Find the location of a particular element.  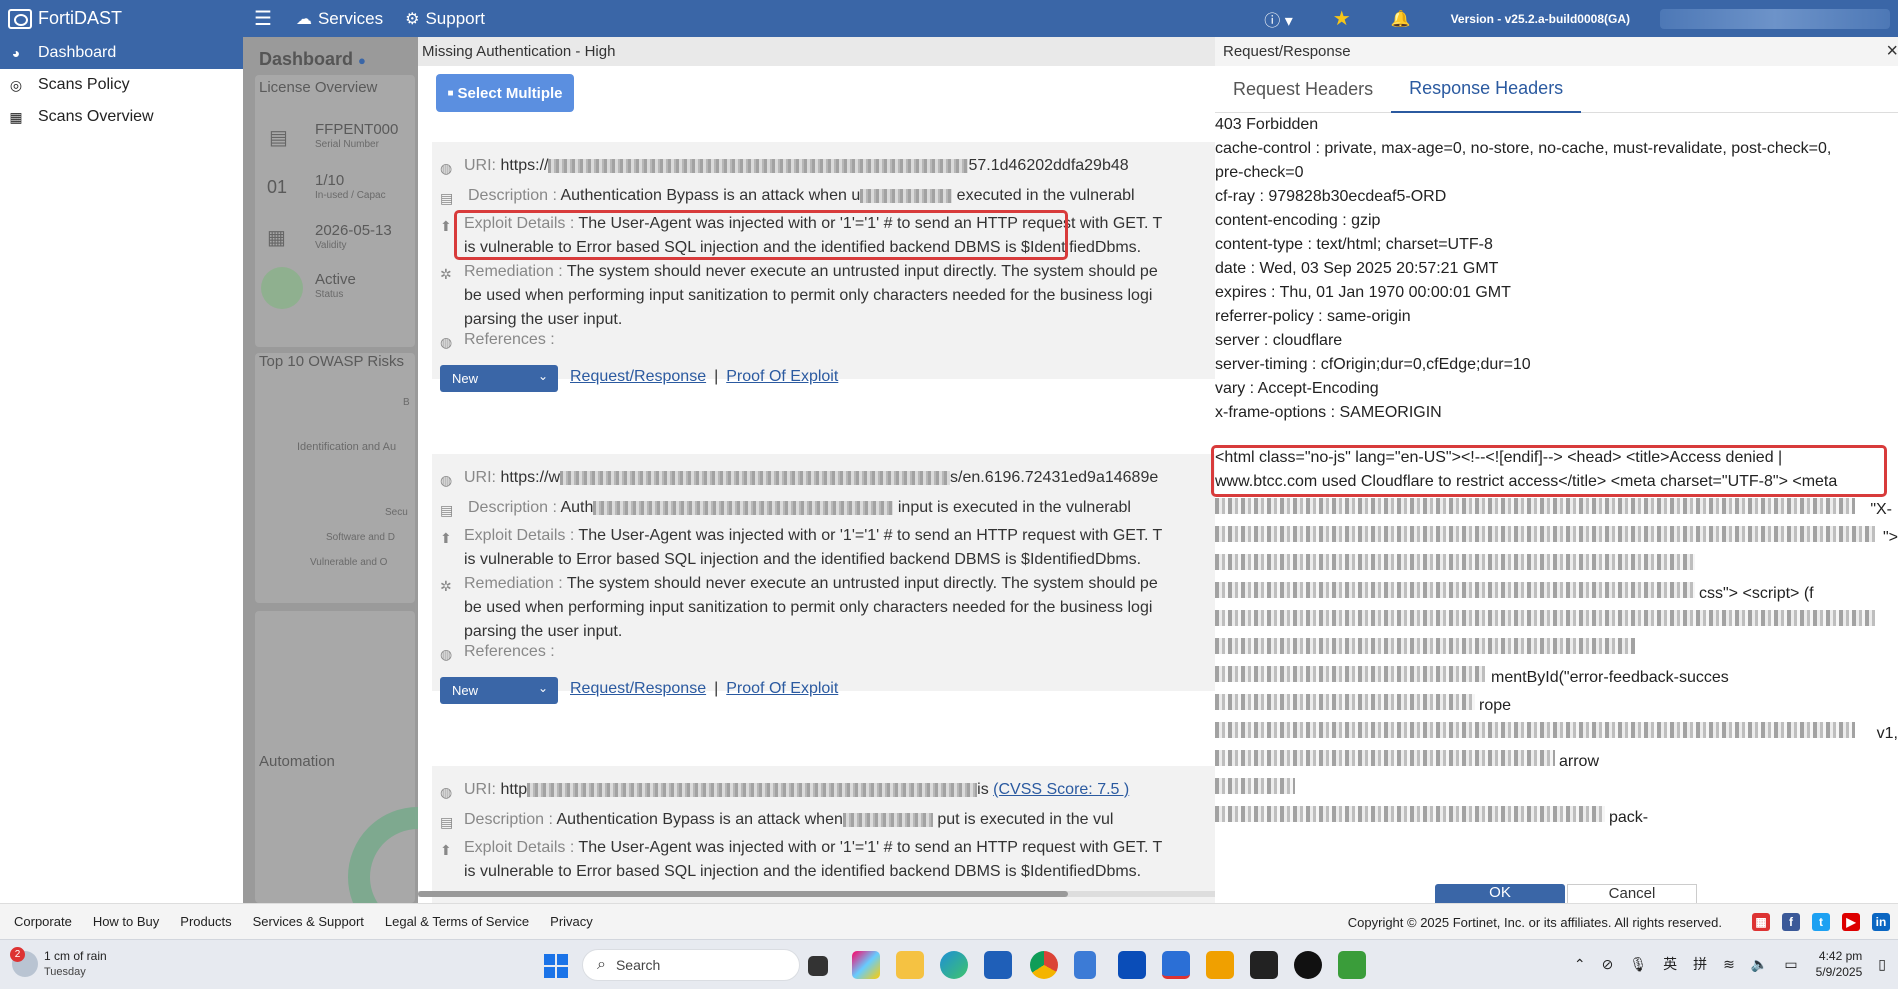

chevron-up-icon: ⌃ is located at coordinates (1580, 964).